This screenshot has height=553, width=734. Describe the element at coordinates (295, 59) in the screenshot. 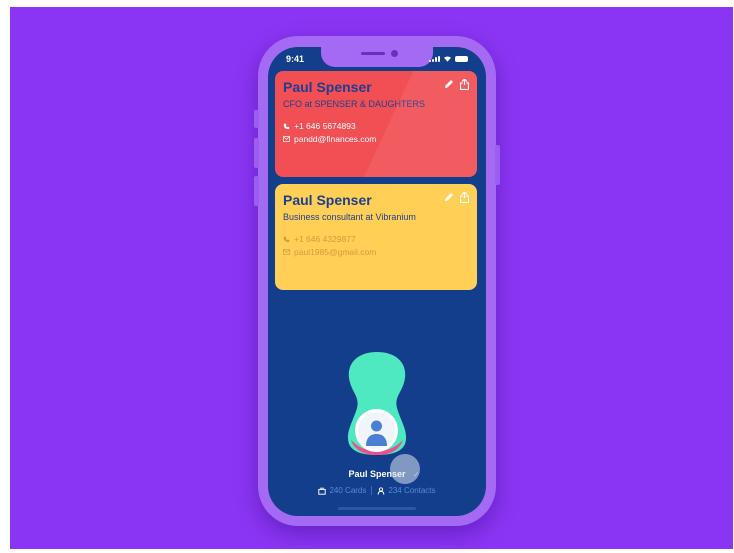

I see `status-time: 9:41` at that location.